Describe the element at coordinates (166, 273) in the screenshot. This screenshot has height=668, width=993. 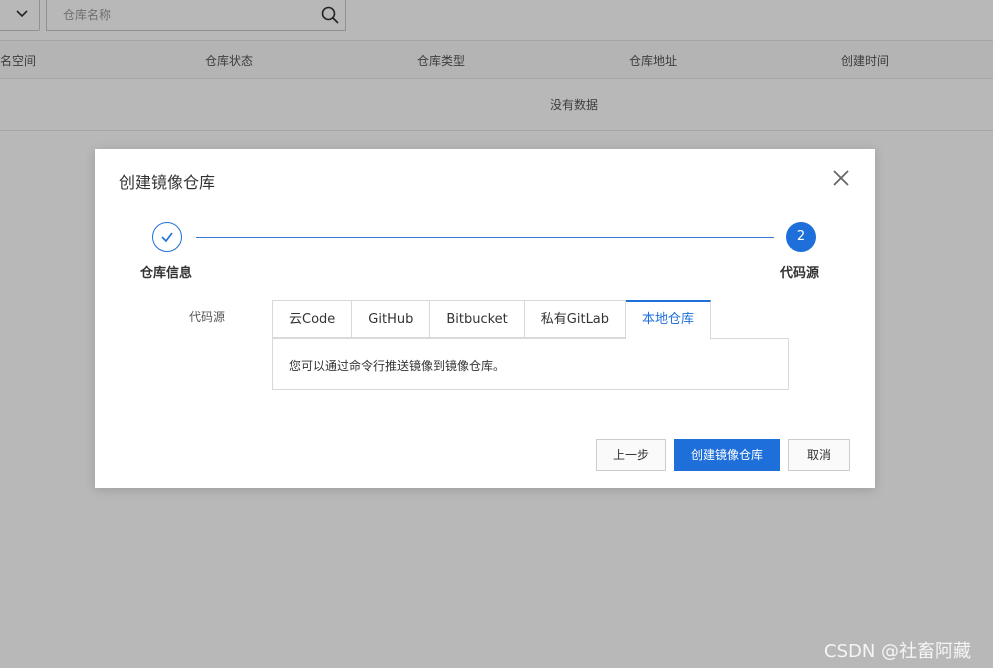
I see `step-1-label: 仓库信息` at that location.